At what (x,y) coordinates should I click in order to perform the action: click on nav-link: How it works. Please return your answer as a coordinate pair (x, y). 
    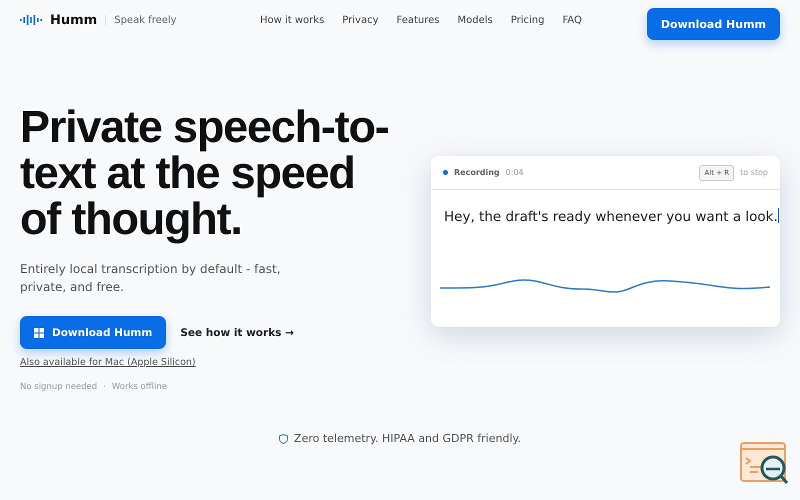
    Looking at the image, I should click on (292, 20).